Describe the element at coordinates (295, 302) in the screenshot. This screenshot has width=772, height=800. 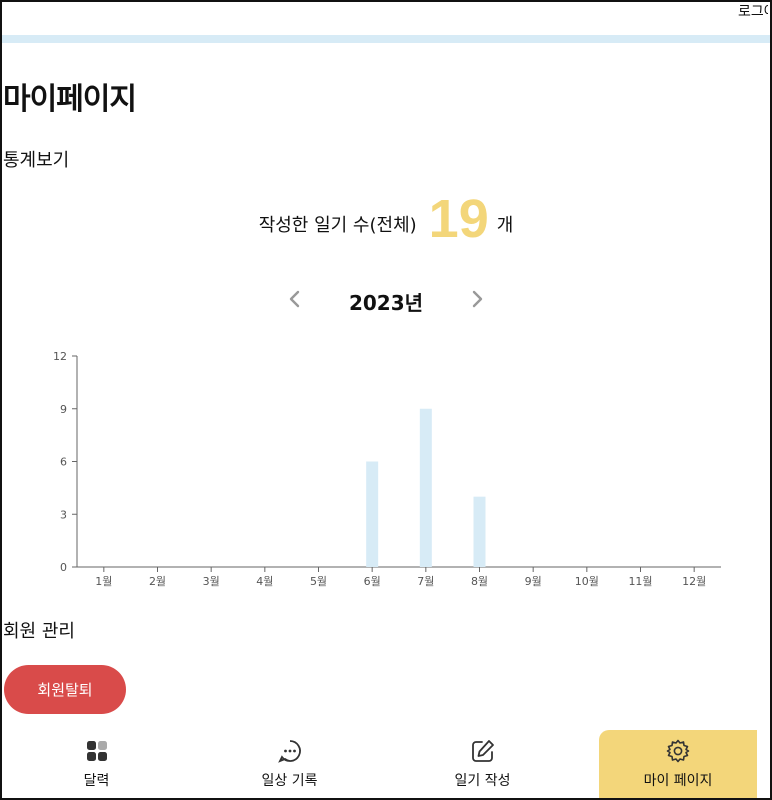
I see `chevron-left-icon` at that location.